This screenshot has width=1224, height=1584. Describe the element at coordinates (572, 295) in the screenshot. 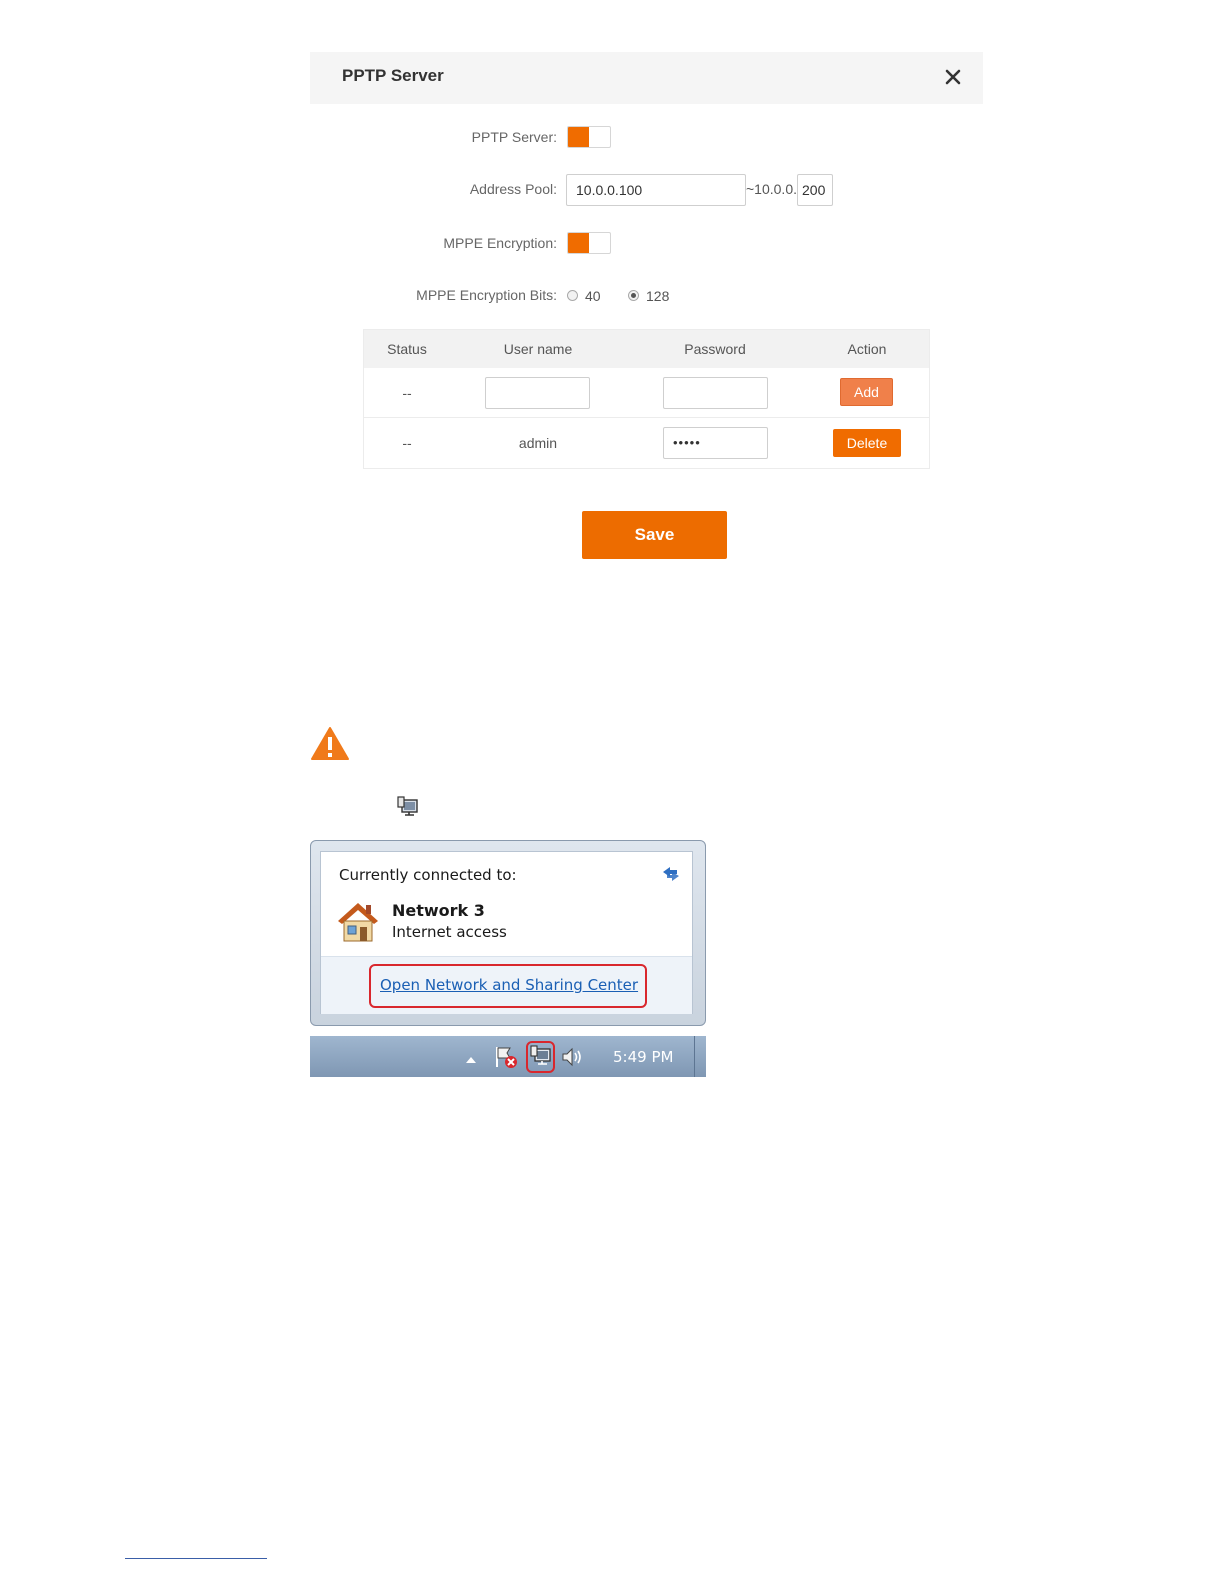

I see `mppe-bits-40-radio` at that location.